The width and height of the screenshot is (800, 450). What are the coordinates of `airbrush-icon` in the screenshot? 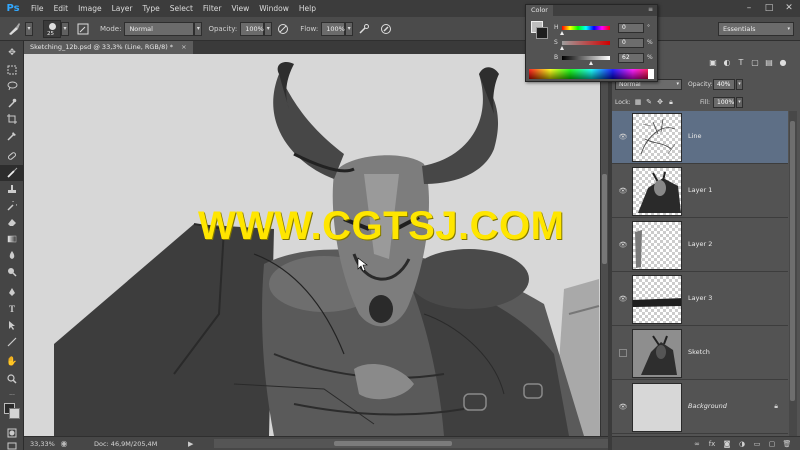 It's located at (364, 29).